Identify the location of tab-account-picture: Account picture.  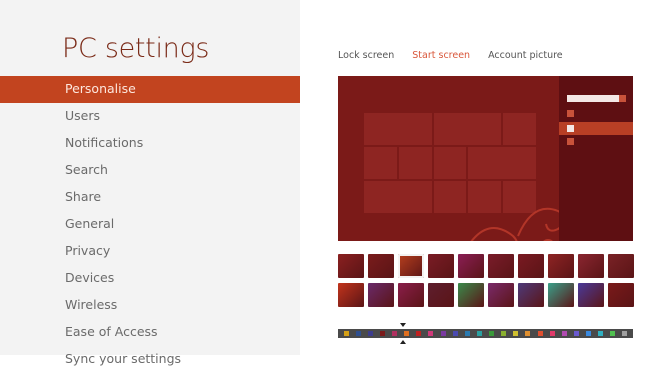
(525, 55).